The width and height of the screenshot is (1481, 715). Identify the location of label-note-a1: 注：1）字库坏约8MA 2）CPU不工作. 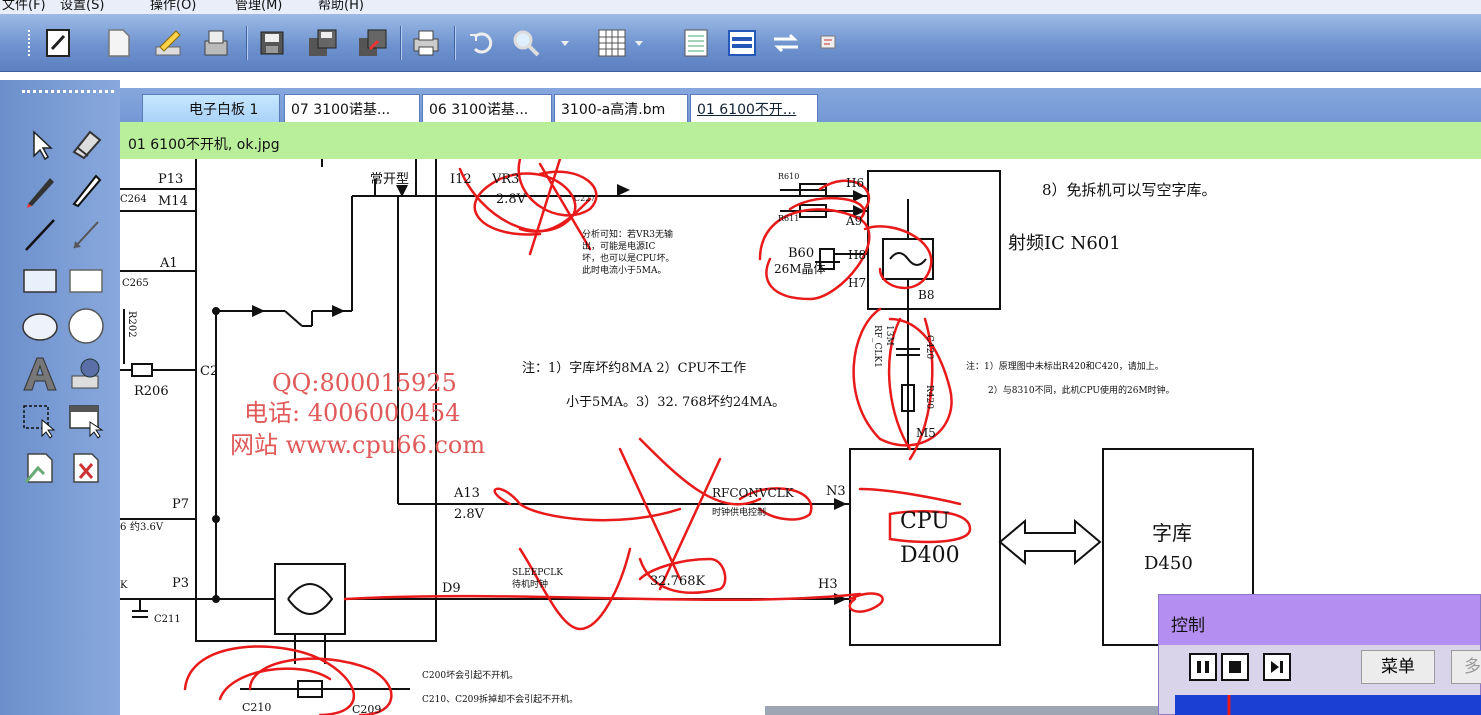
(634, 368).